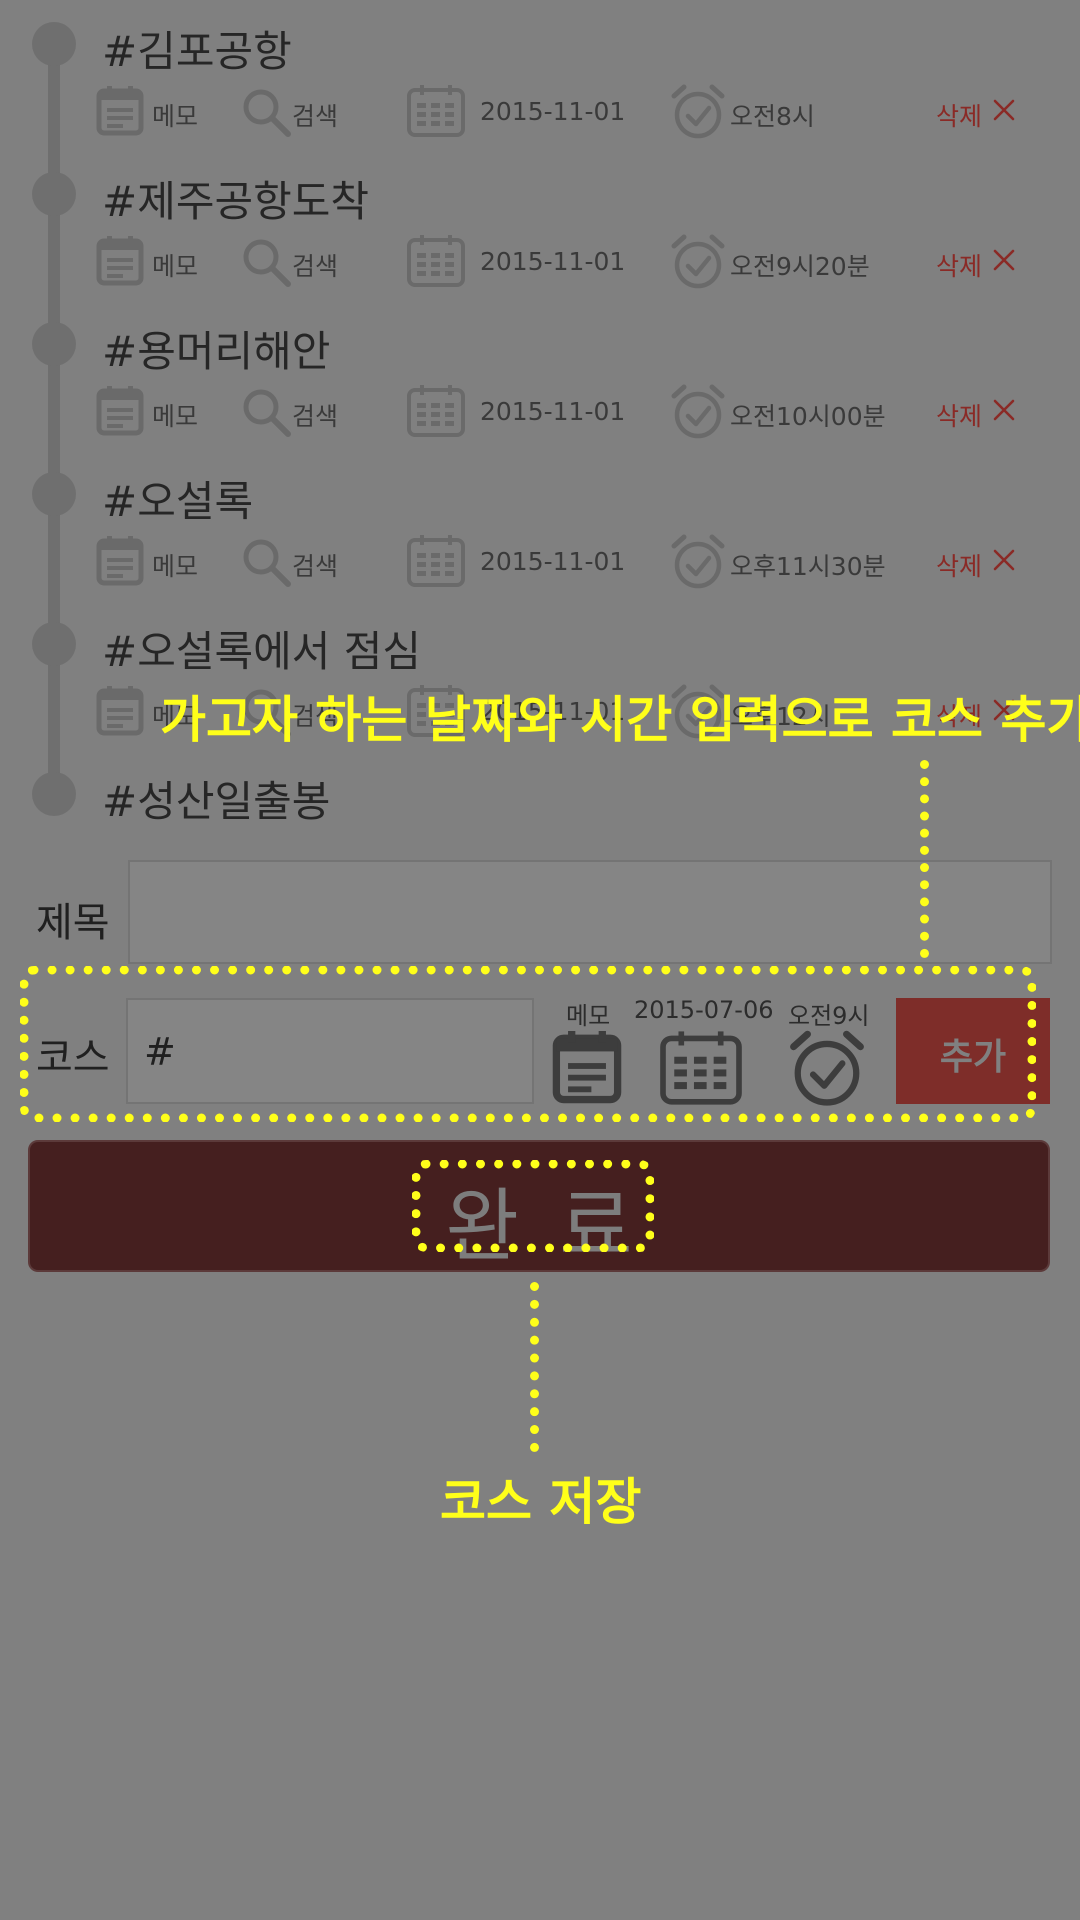 The image size is (1080, 1920). Describe the element at coordinates (534, 1367) in the screenshot. I see `annotation-connector-save` at that location.